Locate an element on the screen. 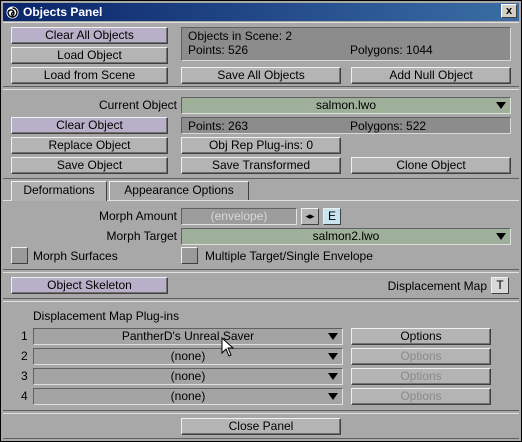 This screenshot has height=442, width=522. close-window-button: x is located at coordinates (509, 11).